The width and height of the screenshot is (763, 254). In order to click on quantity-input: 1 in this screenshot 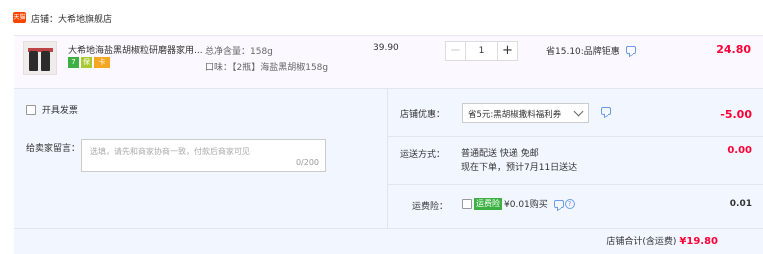, I will do `click(481, 51)`.